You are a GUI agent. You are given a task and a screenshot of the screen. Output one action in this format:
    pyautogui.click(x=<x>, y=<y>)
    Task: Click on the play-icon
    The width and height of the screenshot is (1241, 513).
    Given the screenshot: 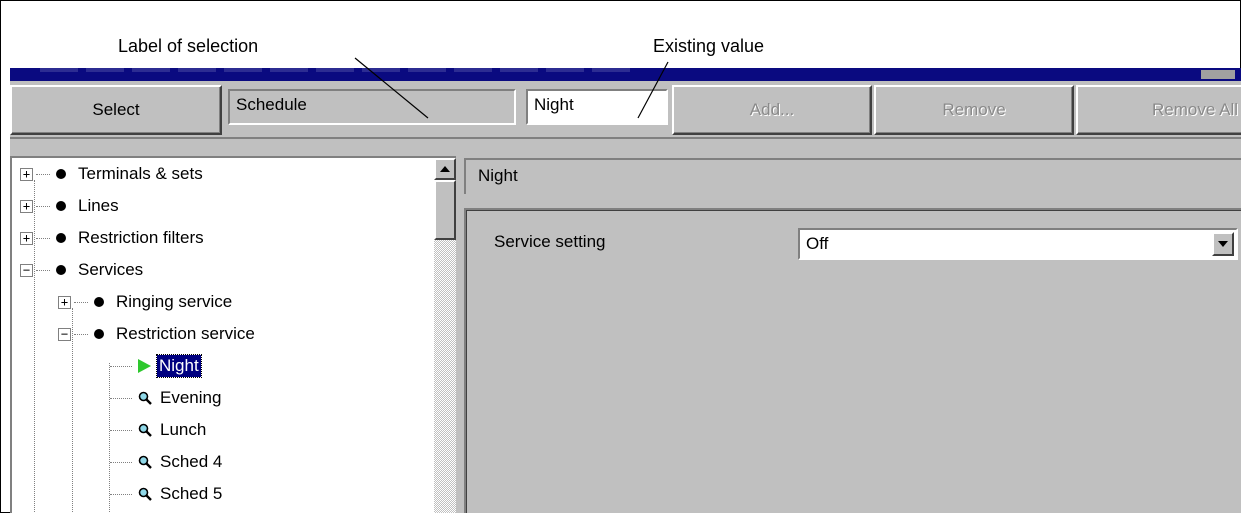 What is the action you would take?
    pyautogui.click(x=144, y=366)
    